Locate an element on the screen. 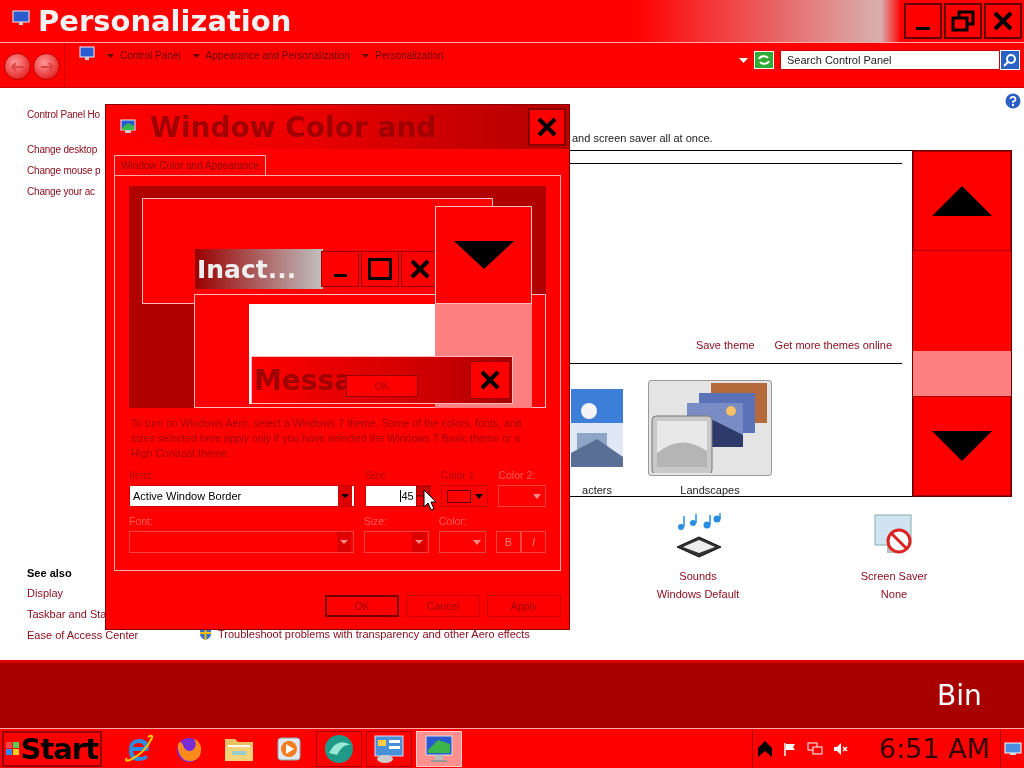 Image resolution: width=1024 pixels, height=768 pixels. scrollbar is located at coordinates (962, 323).